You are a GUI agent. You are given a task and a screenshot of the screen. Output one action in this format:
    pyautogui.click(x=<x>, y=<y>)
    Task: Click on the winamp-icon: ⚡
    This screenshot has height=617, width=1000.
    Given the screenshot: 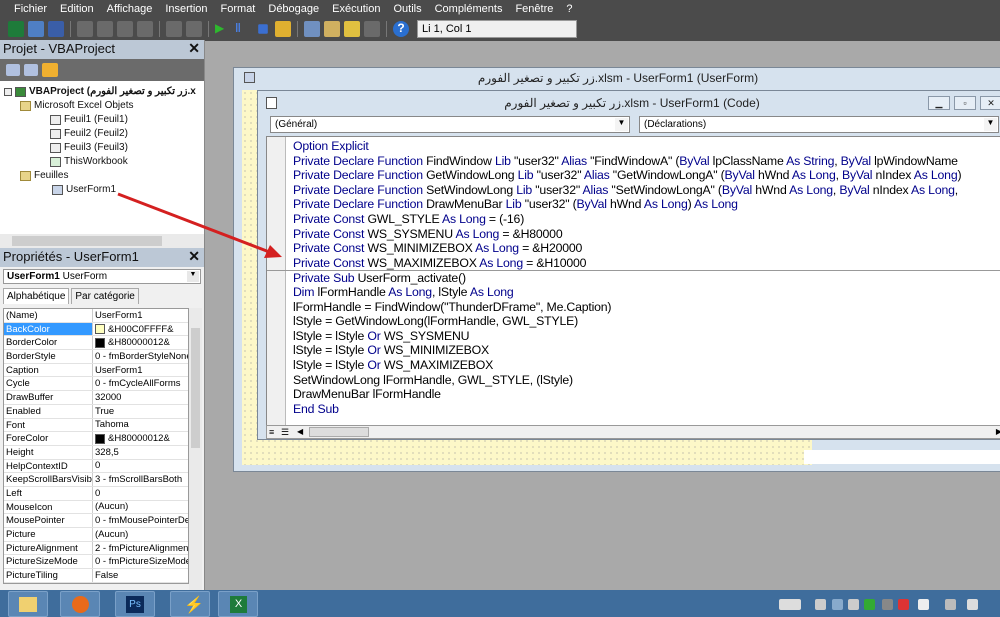 What is the action you would take?
    pyautogui.click(x=190, y=604)
    